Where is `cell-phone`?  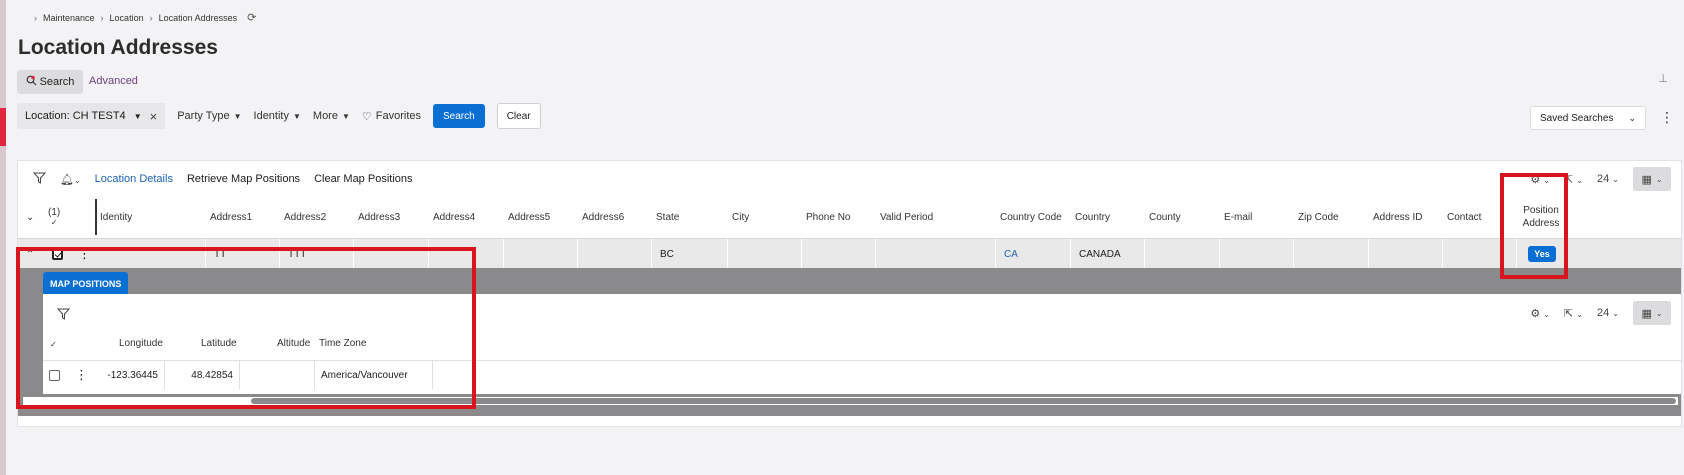
cell-phone is located at coordinates (839, 254).